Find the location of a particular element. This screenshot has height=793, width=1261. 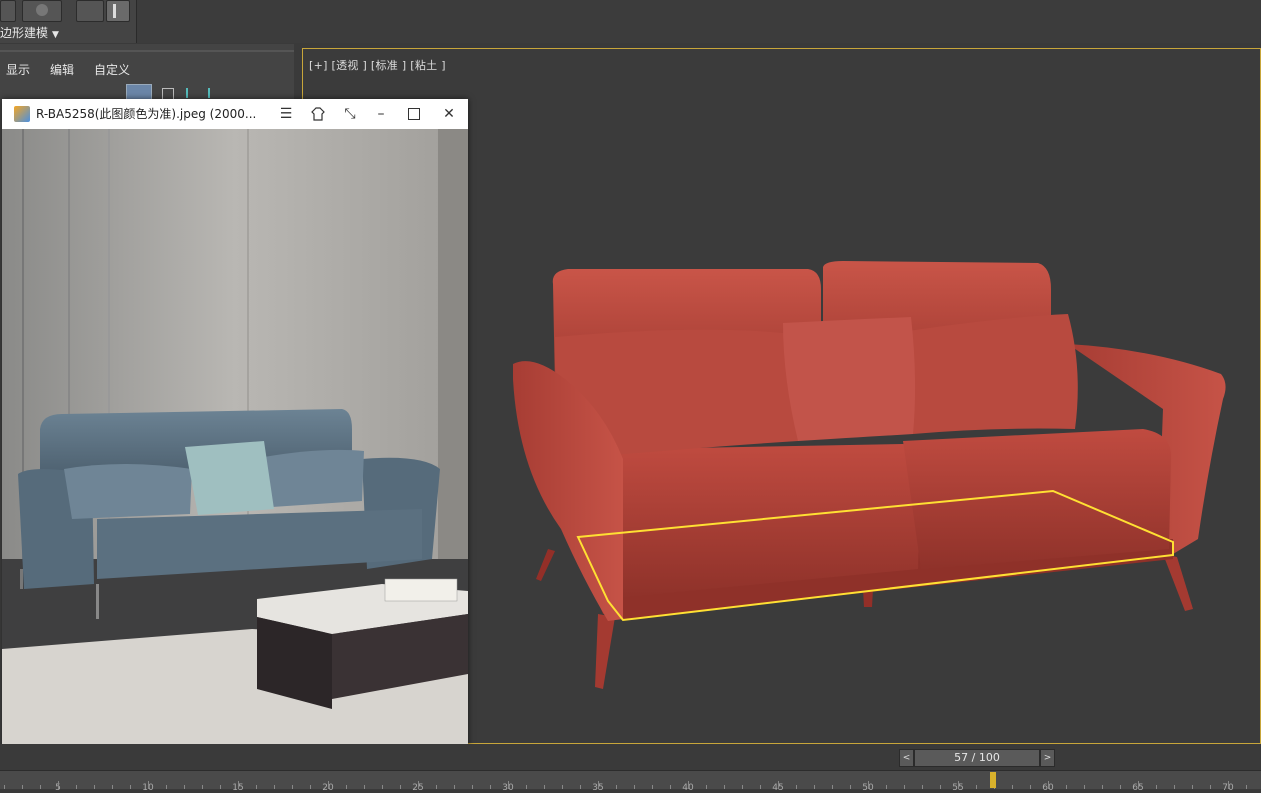

hamburger-icon: ☰ is located at coordinates (286, 114).